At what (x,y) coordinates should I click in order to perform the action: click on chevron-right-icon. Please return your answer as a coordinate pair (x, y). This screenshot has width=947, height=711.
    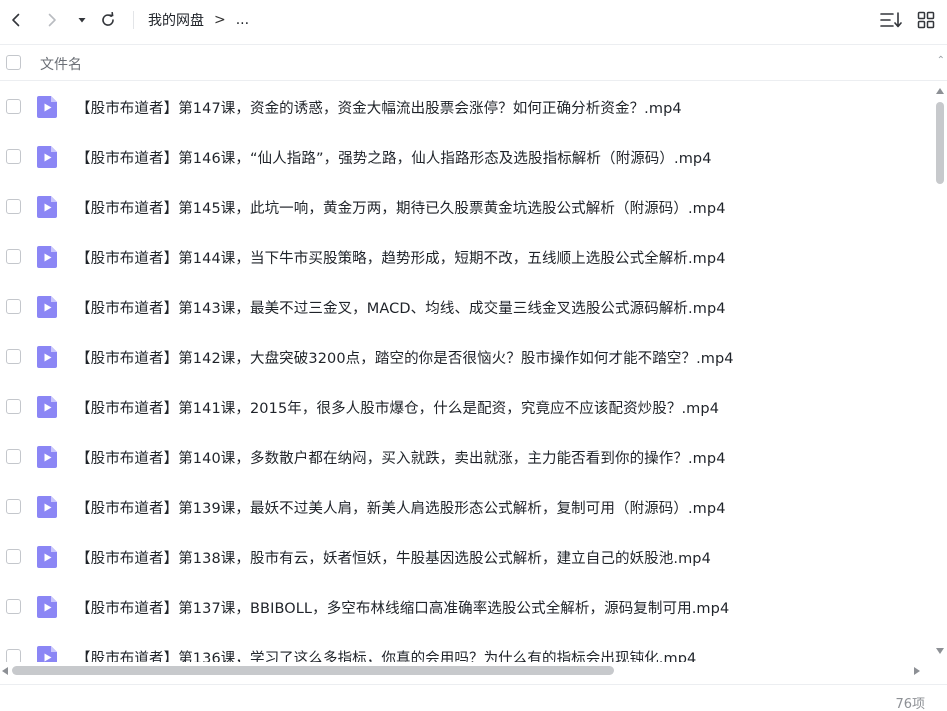
    Looking at the image, I should click on (52, 20).